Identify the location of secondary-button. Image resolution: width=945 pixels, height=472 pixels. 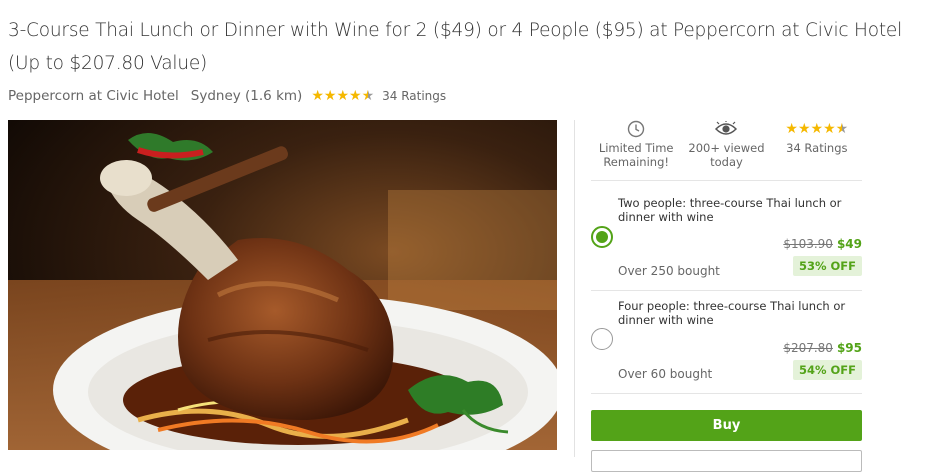
(726, 461).